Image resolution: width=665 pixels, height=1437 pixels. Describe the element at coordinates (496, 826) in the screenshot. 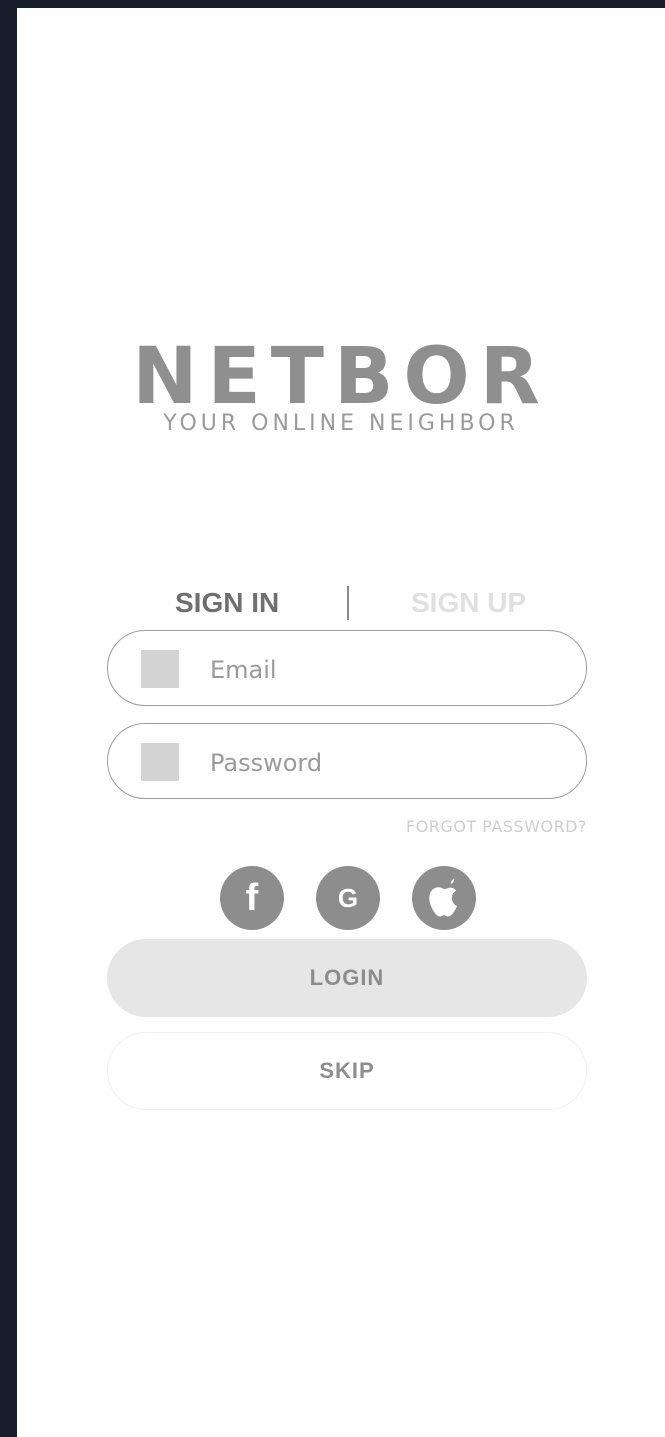

I see `forgot-password-link: FORGOT PASSWORD?` at that location.